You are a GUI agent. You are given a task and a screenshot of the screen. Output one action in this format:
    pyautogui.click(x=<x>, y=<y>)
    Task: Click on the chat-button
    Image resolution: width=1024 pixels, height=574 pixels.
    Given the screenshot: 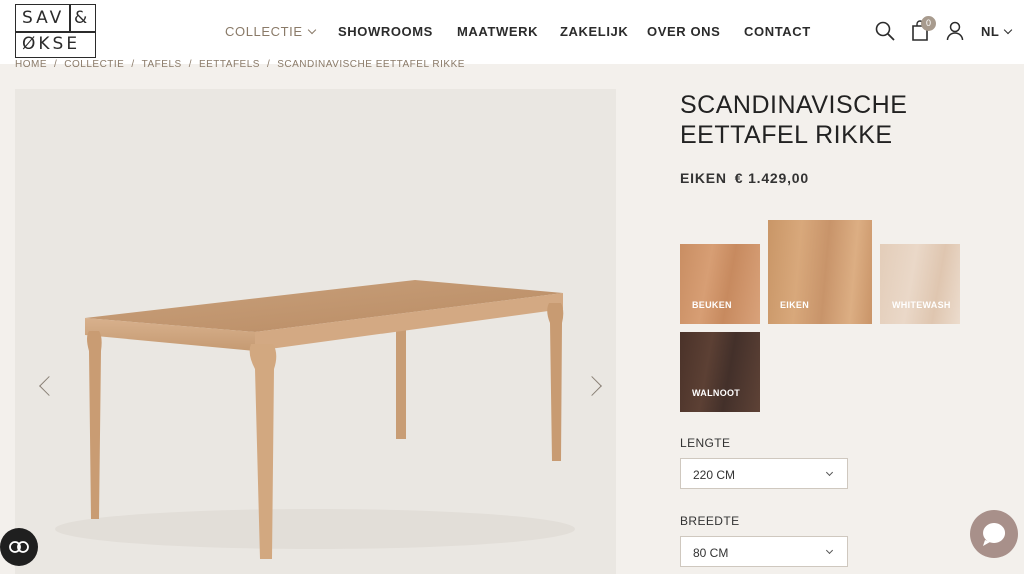 What is the action you would take?
    pyautogui.click(x=994, y=534)
    